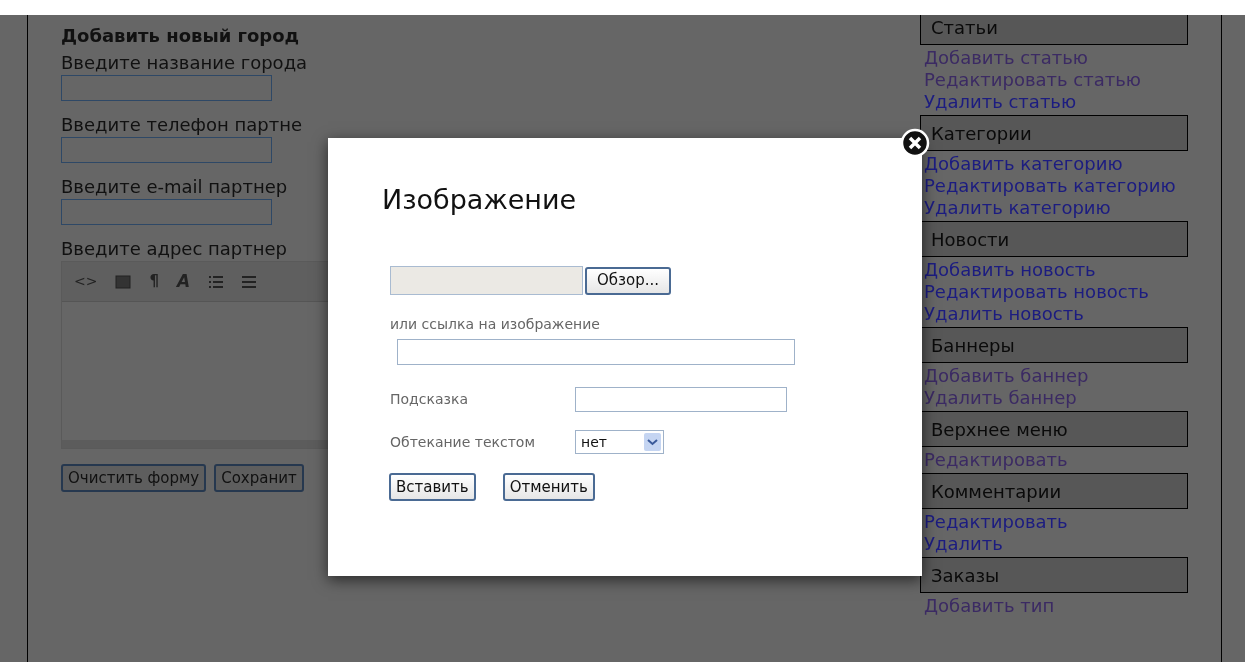 The height and width of the screenshot is (662, 1245). I want to click on section-header: Статьи, so click(1054, 30).